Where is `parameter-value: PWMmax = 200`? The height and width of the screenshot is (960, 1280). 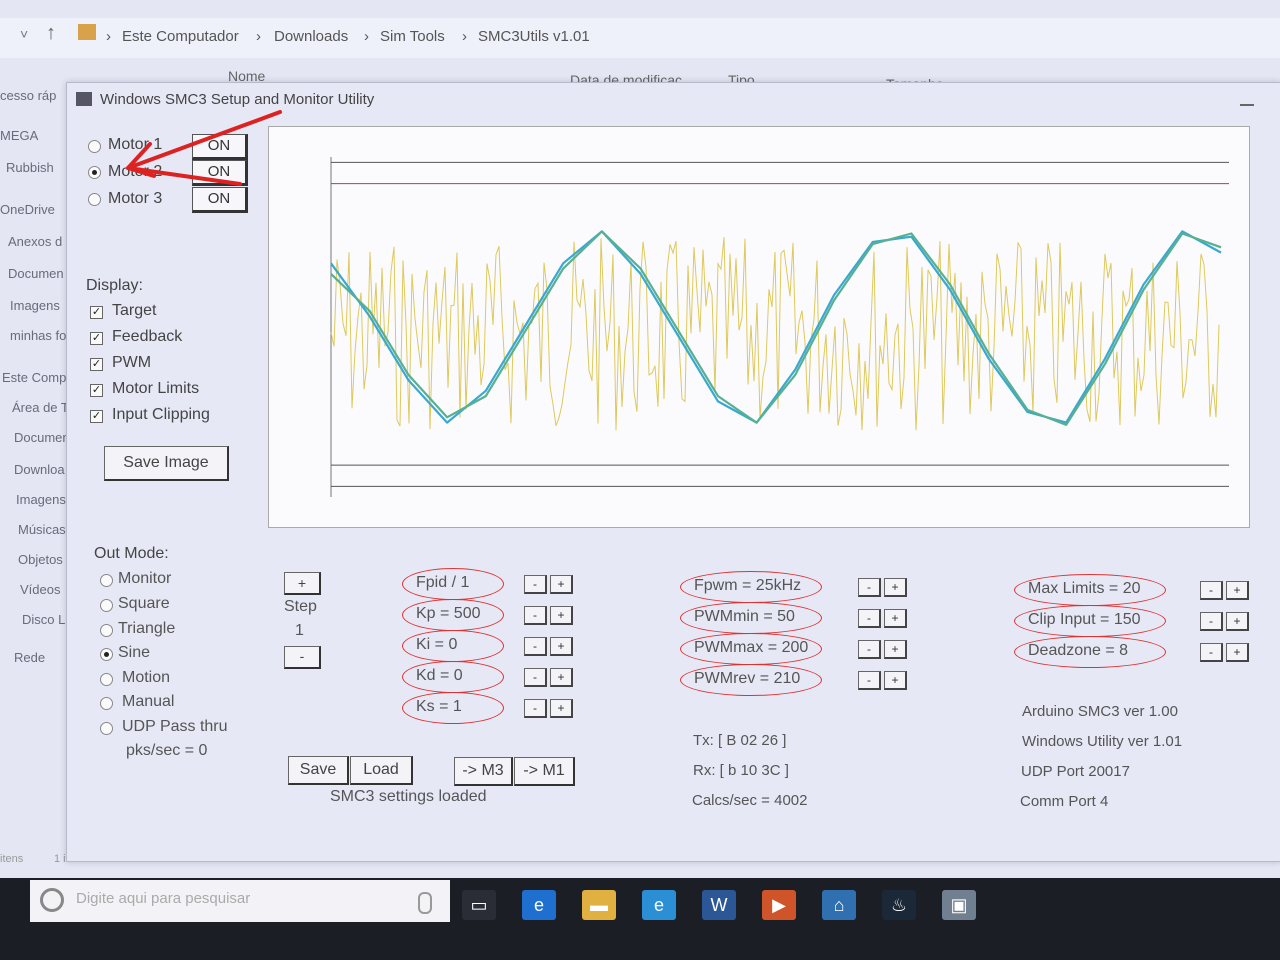 parameter-value: PWMmax = 200 is located at coordinates (751, 647).